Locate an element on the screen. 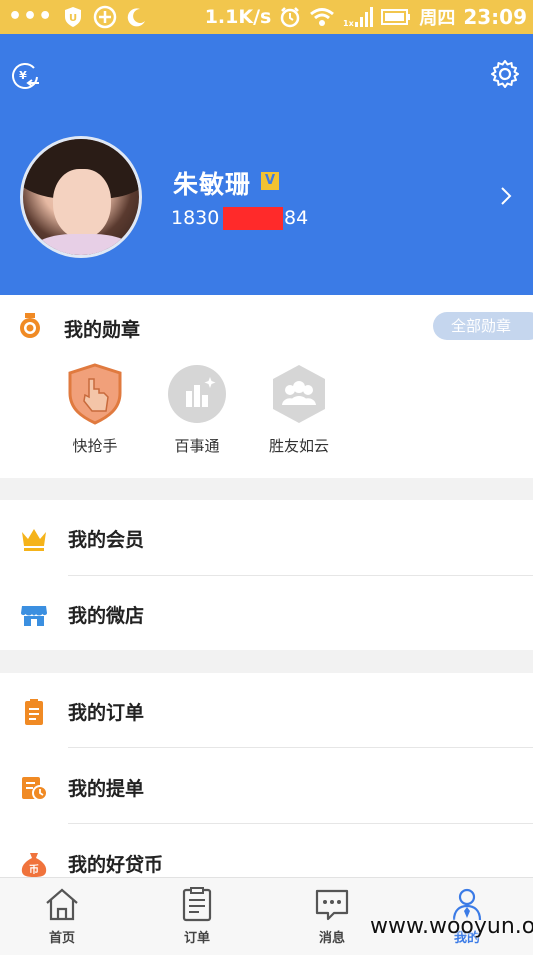 The height and width of the screenshot is (955, 533). network-speed: 1.1K/s is located at coordinates (238, 17).